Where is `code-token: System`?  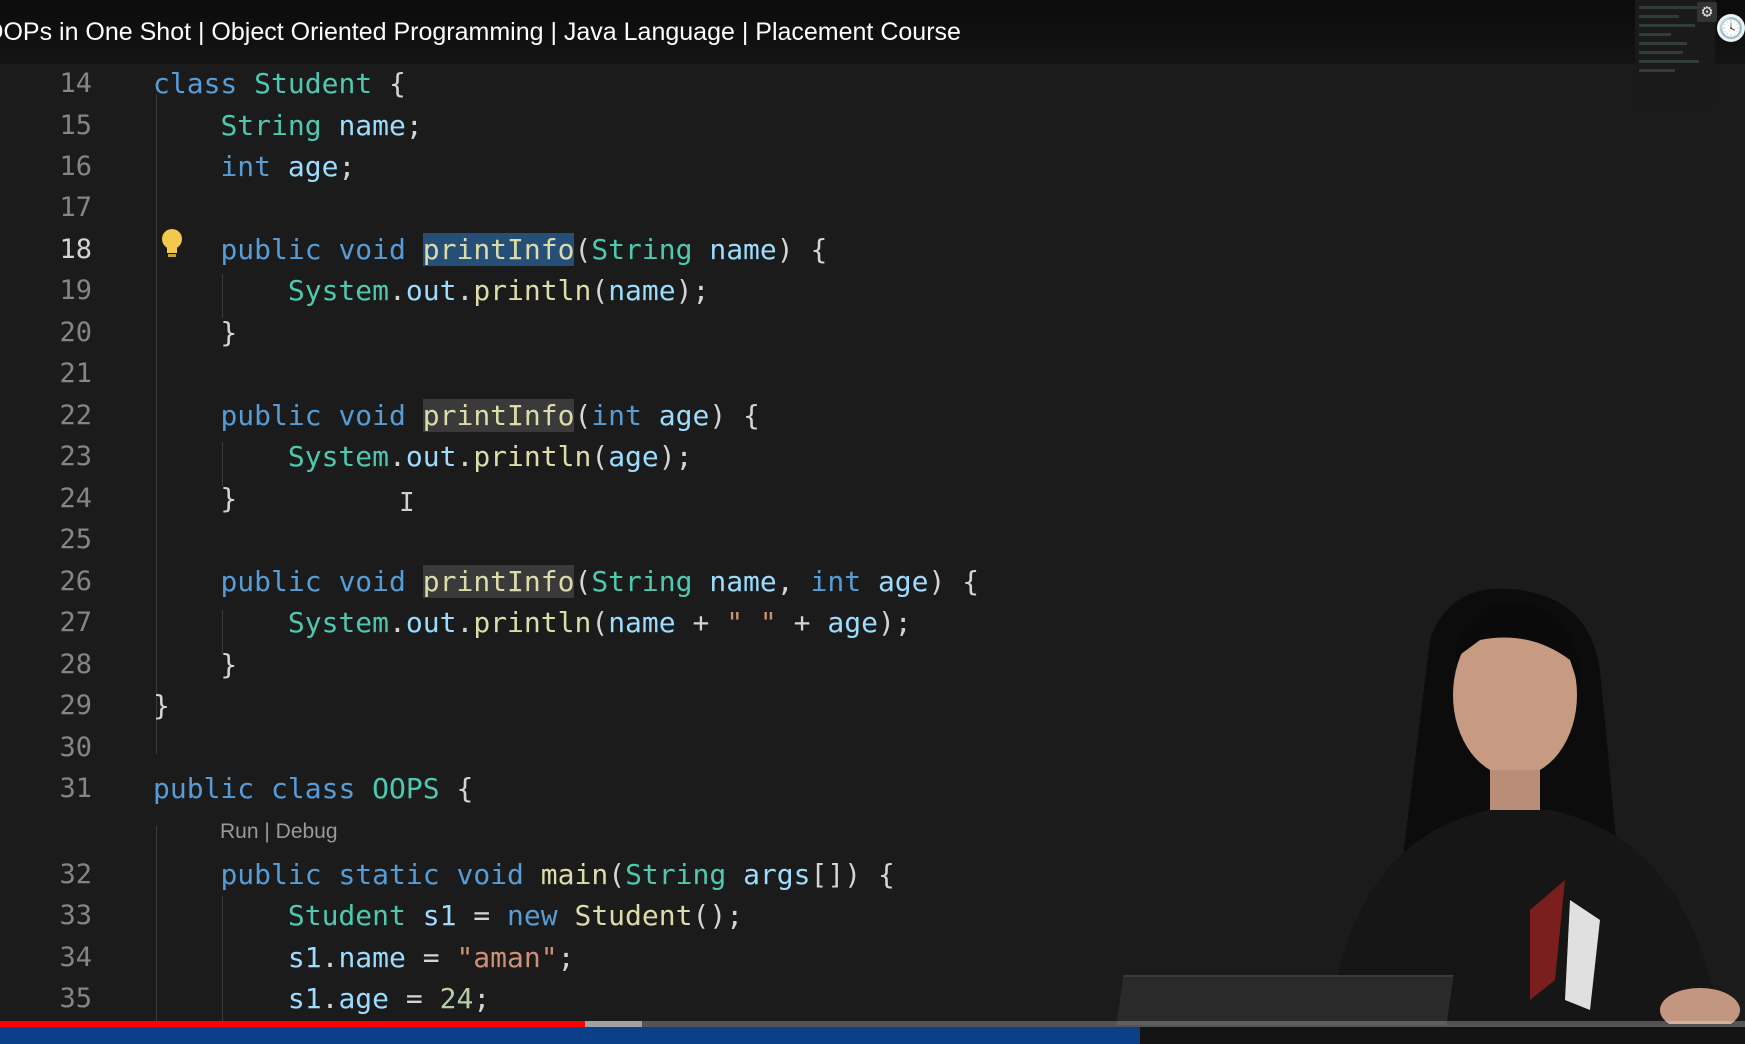
code-token: System is located at coordinates (338, 456).